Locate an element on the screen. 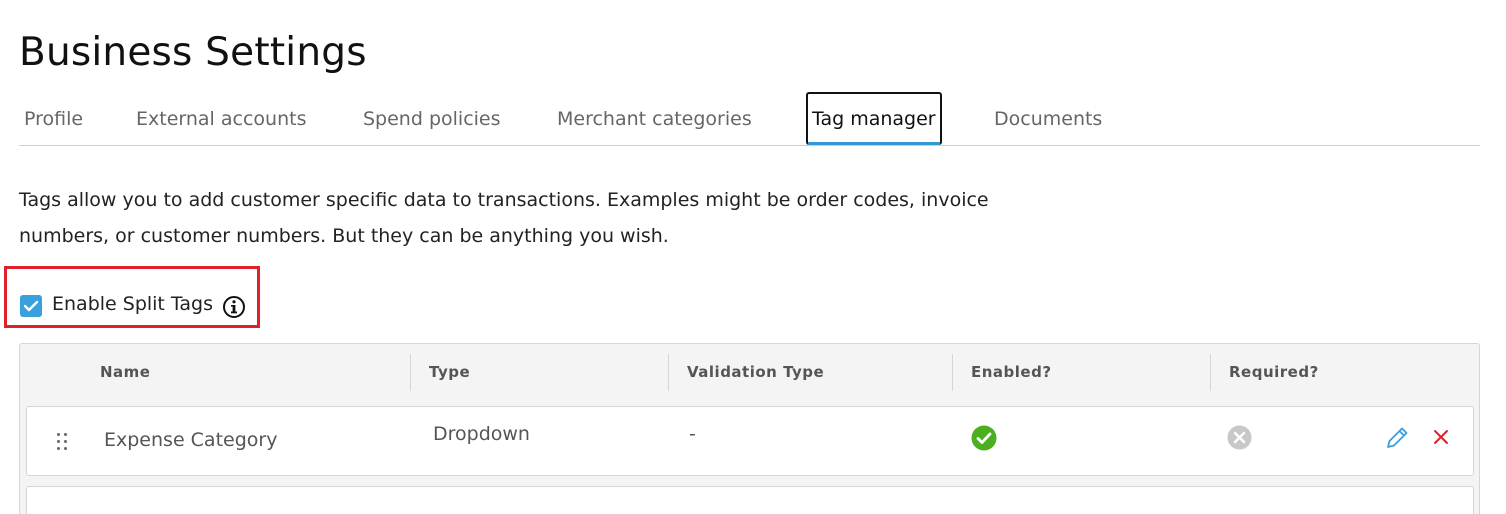 The height and width of the screenshot is (514, 1506). tab-documents: Documents is located at coordinates (1048, 118).